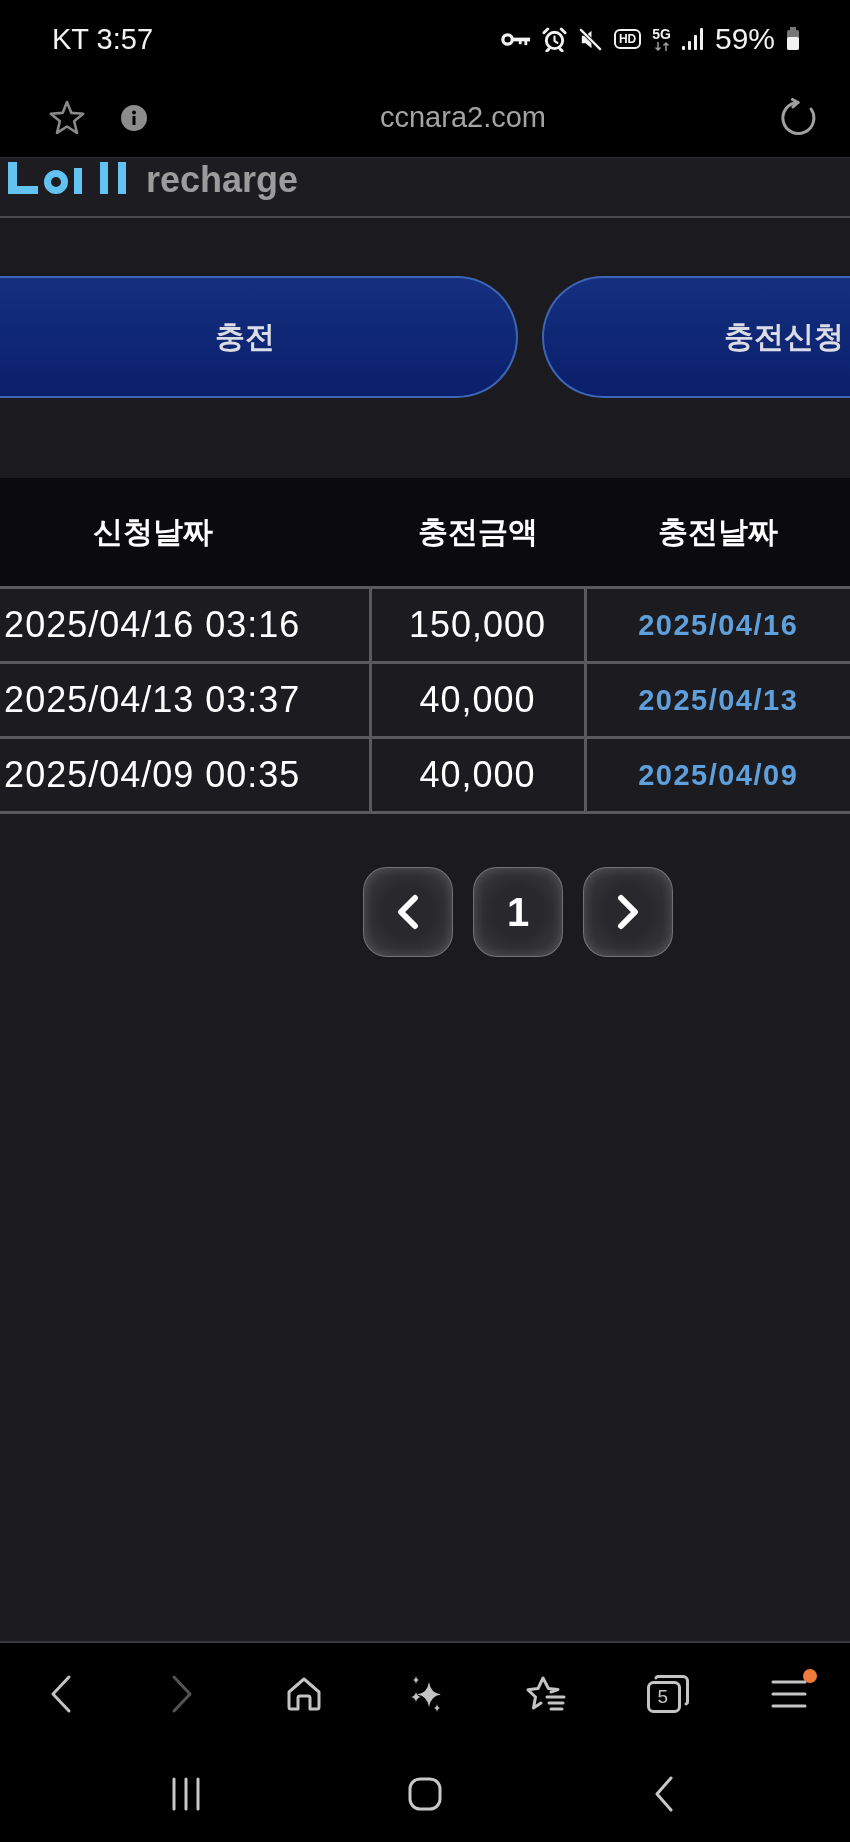 The width and height of the screenshot is (850, 1842). I want to click on previous-page-button, so click(408, 912).